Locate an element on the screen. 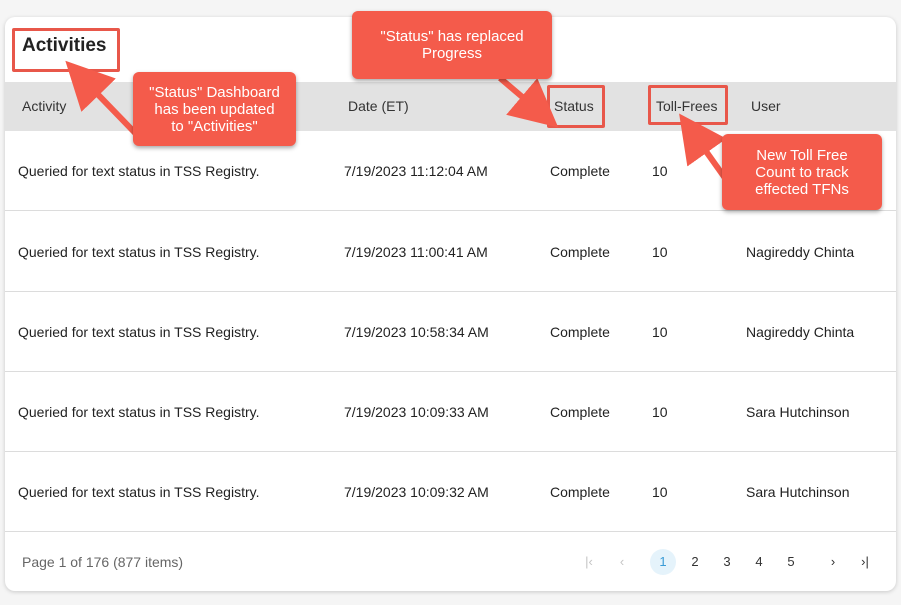 The width and height of the screenshot is (901, 605). page-button-3: 3 is located at coordinates (727, 562).